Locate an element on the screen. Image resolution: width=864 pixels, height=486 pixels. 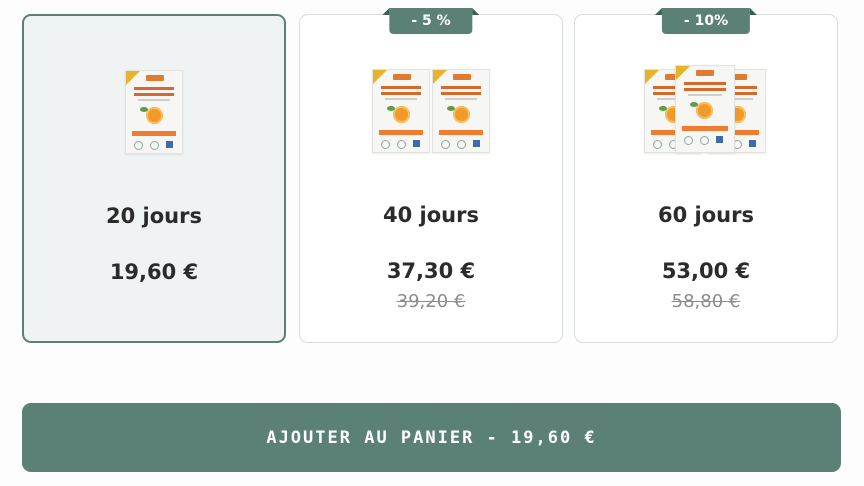
offer-old-price: 39,20 € is located at coordinates (431, 301).